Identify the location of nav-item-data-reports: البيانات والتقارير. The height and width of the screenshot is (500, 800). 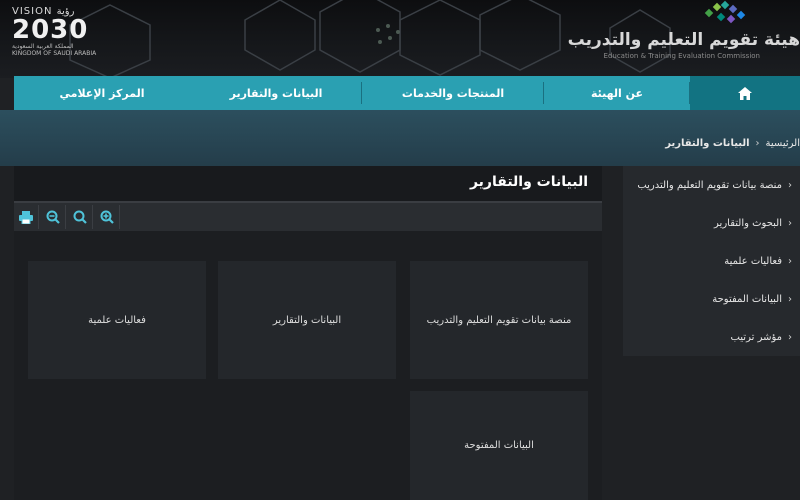
(276, 93).